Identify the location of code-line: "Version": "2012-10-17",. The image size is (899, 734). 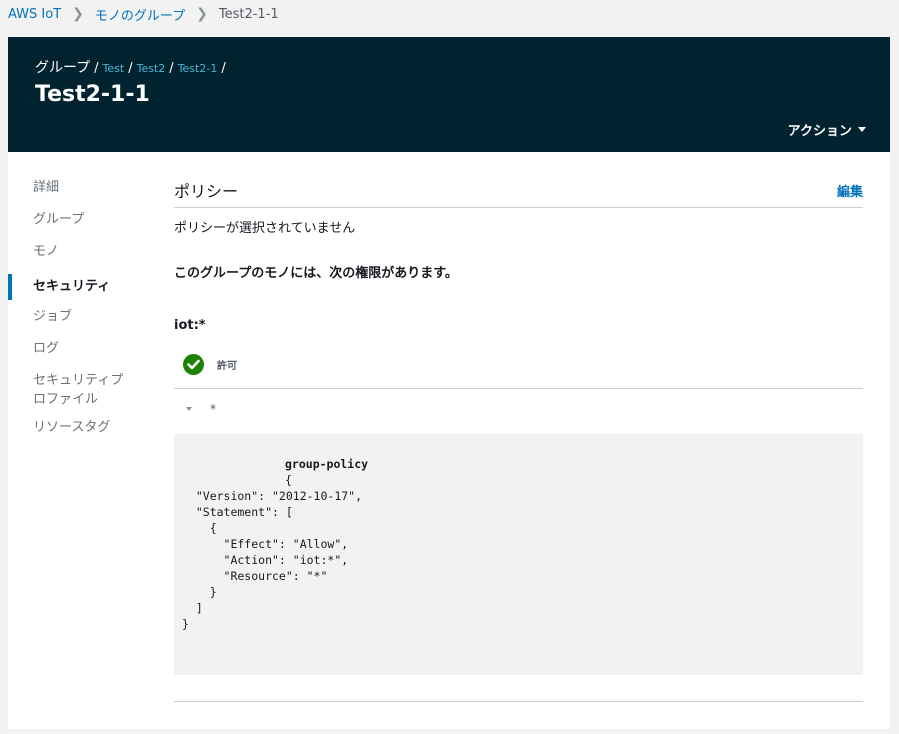
(272, 496).